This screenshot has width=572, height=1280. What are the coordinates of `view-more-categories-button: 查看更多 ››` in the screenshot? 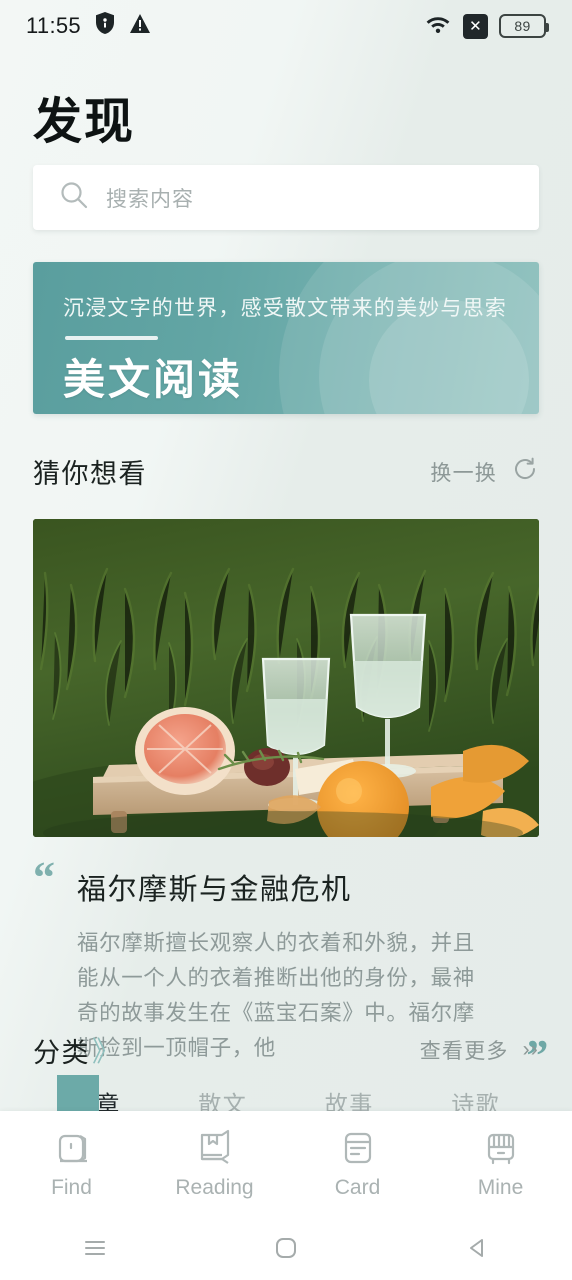 It's located at (479, 1050).